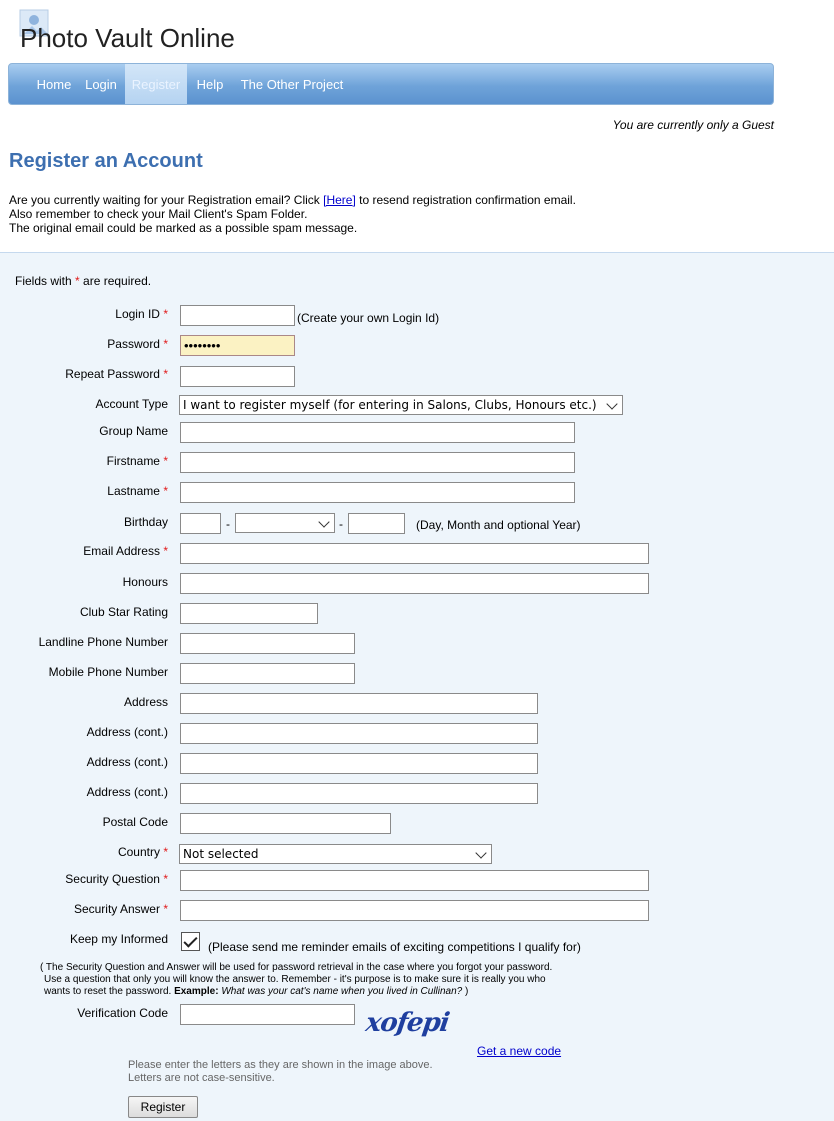 This screenshot has width=834, height=1121. What do you see at coordinates (414, 553) in the screenshot?
I see `email-input` at bounding box center [414, 553].